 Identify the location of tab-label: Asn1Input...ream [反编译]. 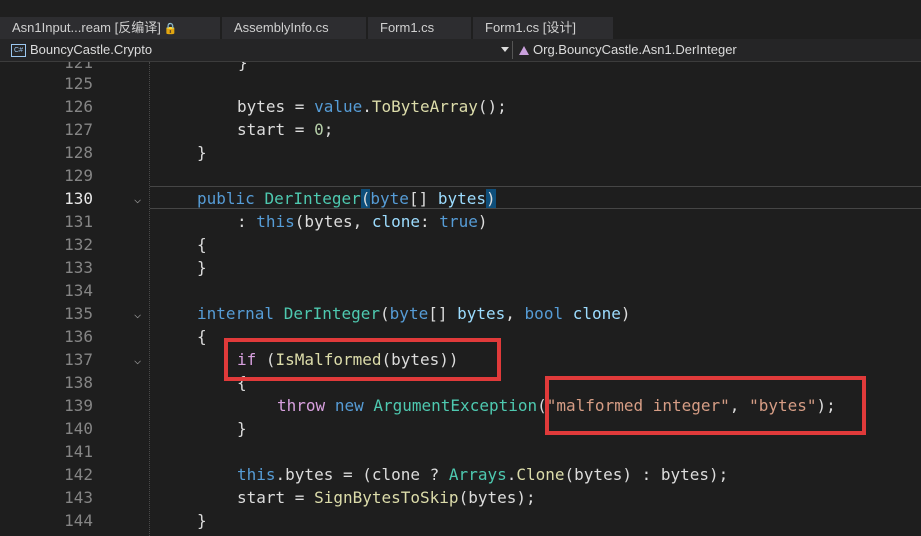
(86, 27).